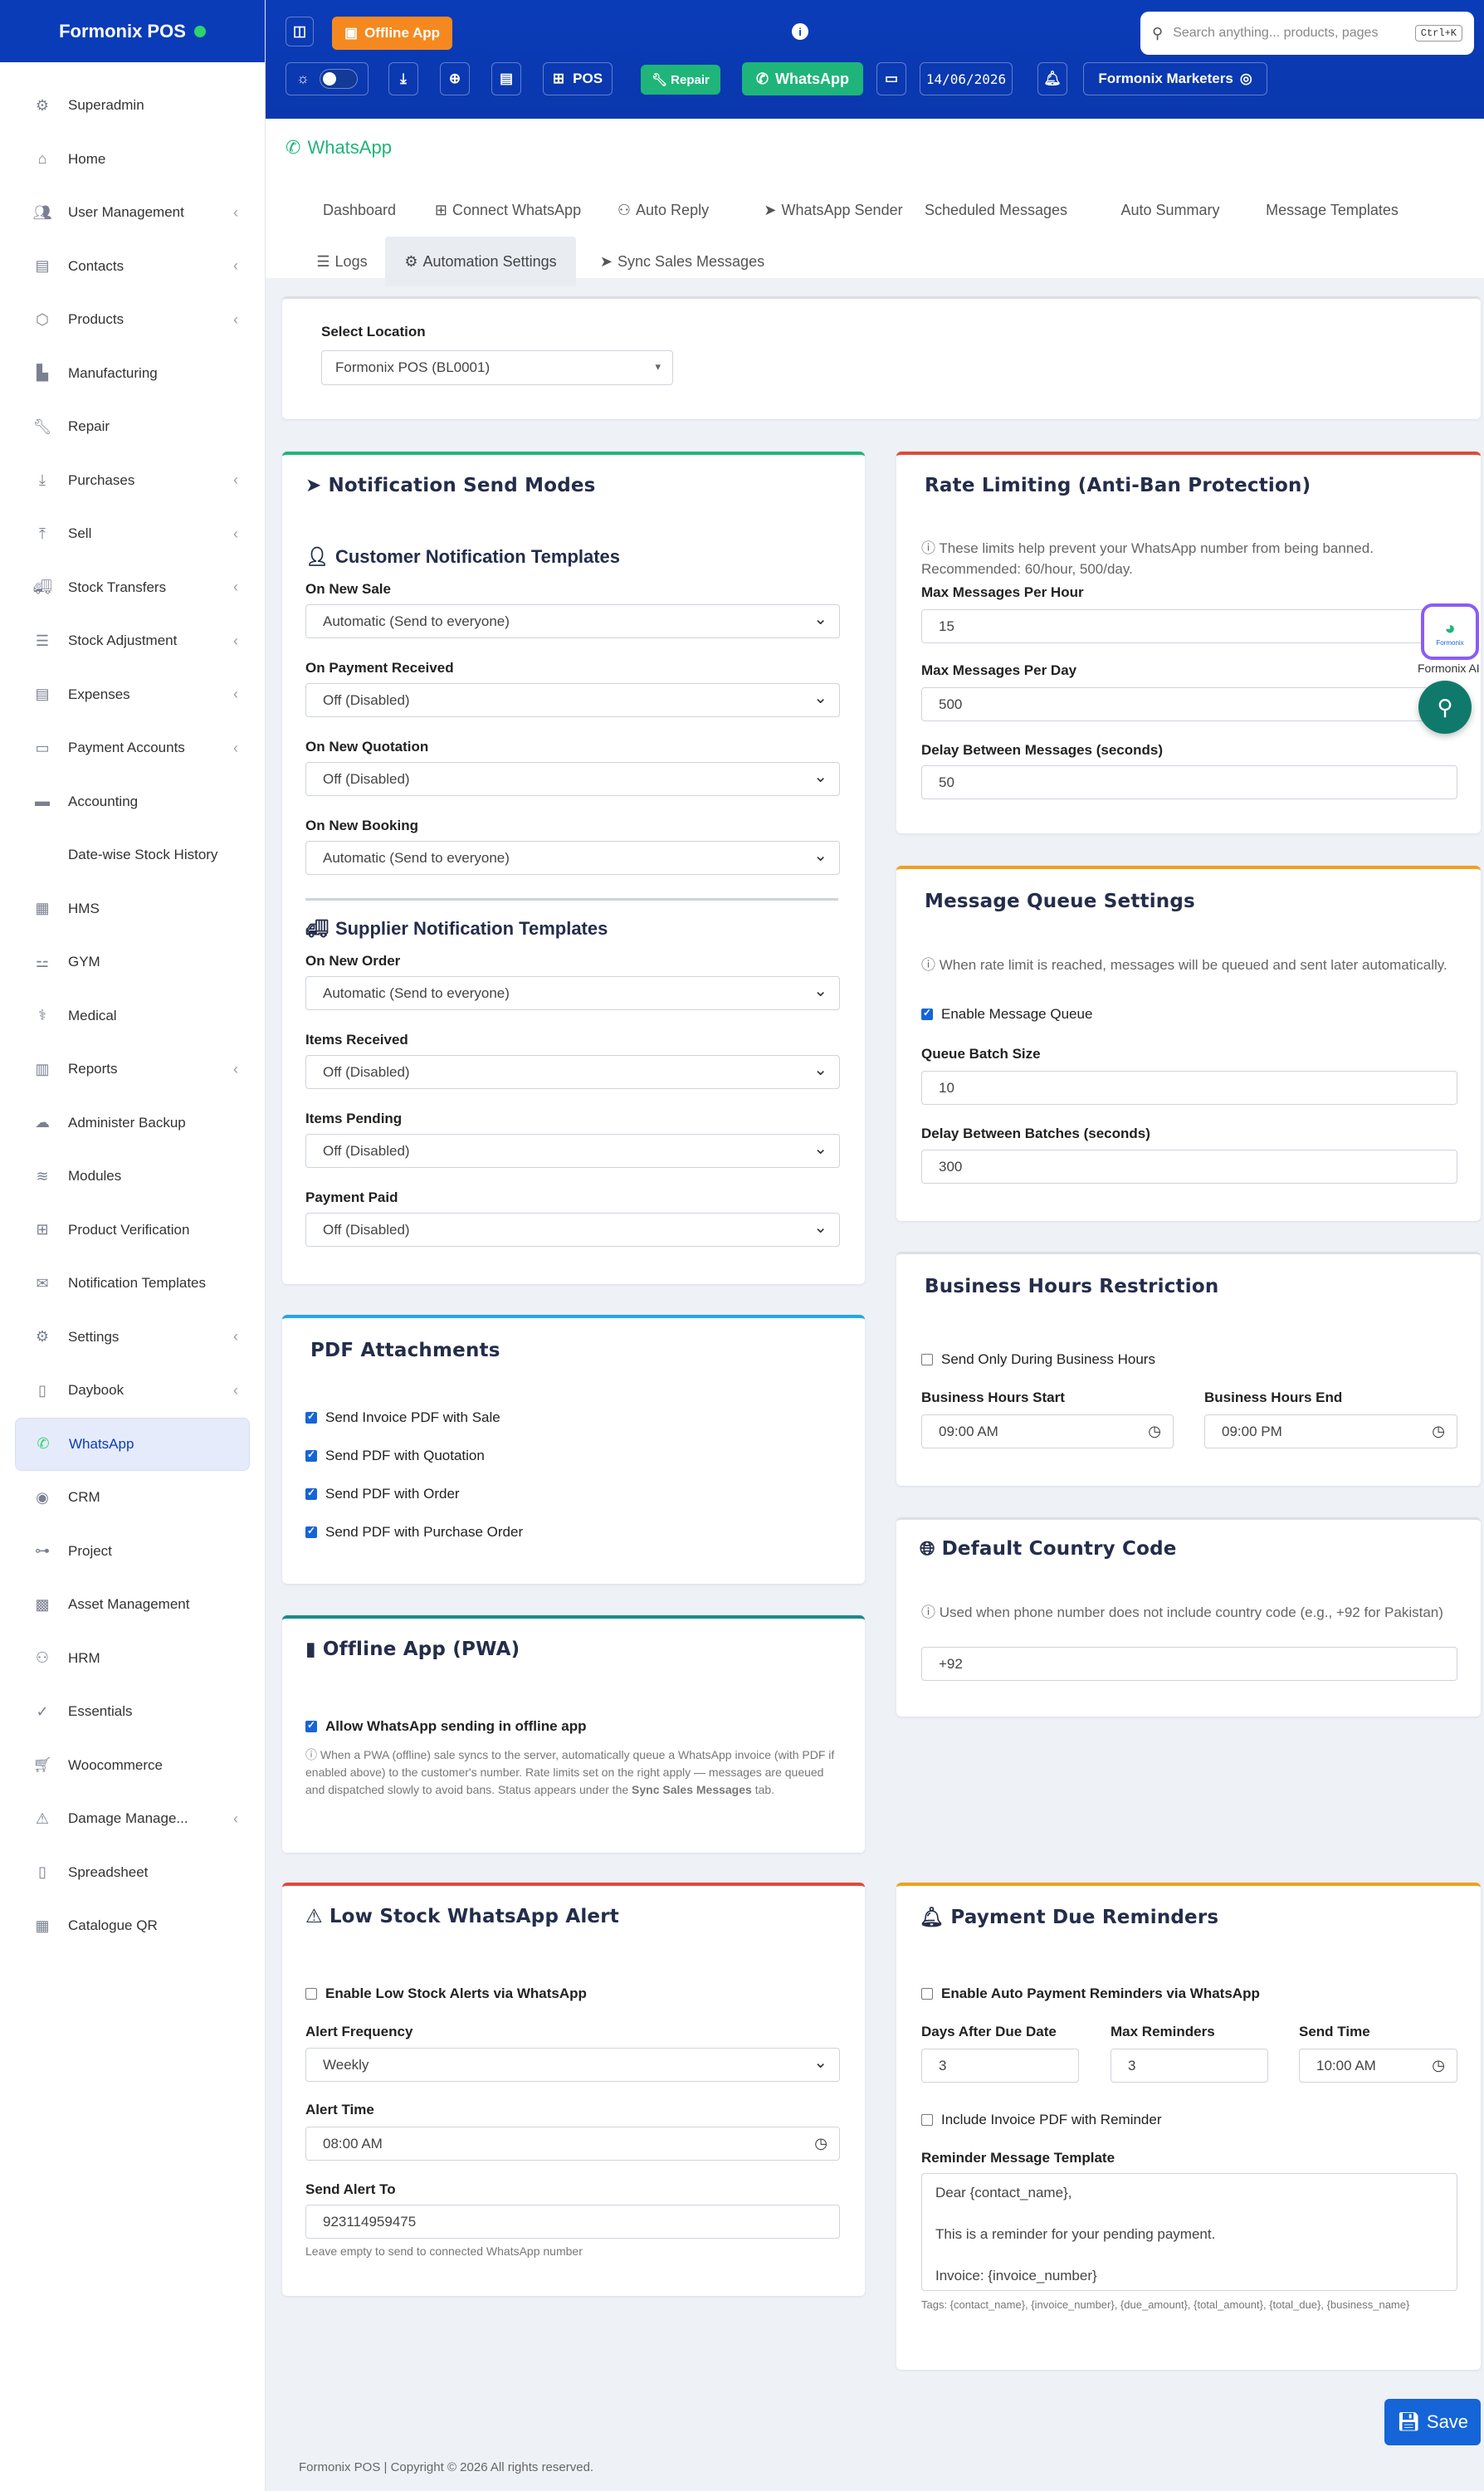  Describe the element at coordinates (1450, 631) in the screenshot. I see `formonix-ai-button: ◕ Formonix` at that location.